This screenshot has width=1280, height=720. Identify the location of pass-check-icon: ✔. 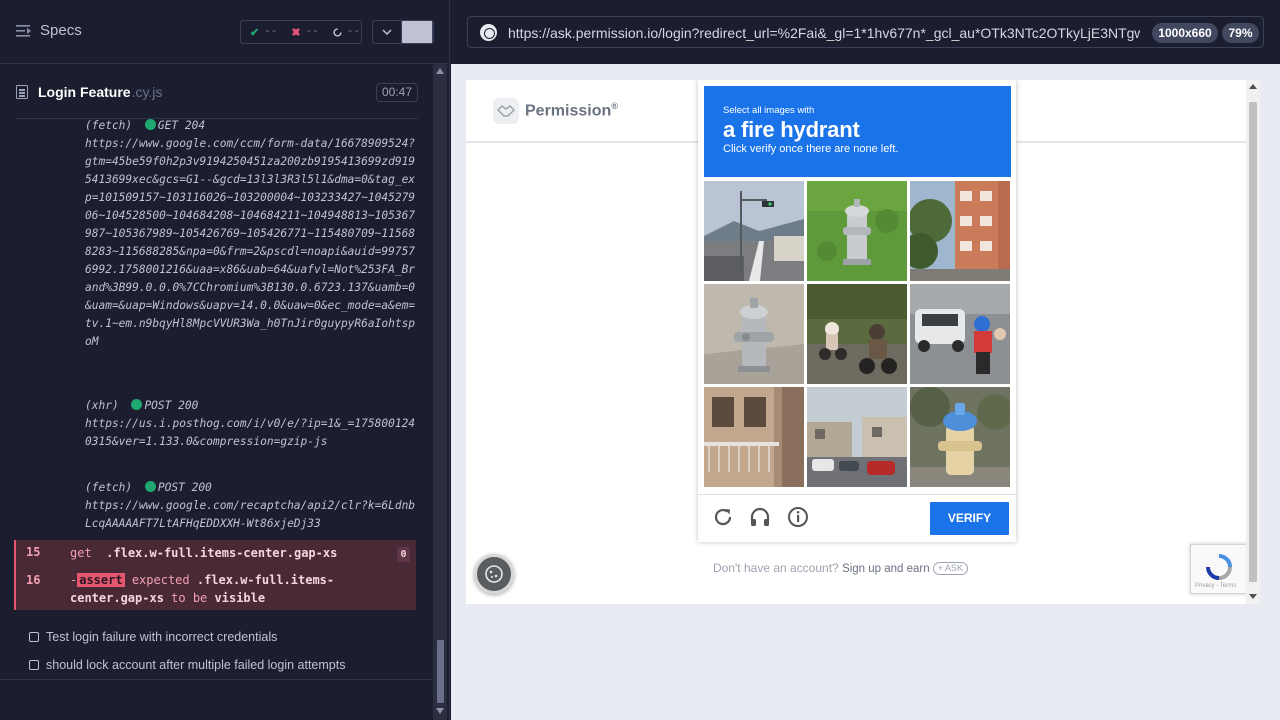
(255, 32).